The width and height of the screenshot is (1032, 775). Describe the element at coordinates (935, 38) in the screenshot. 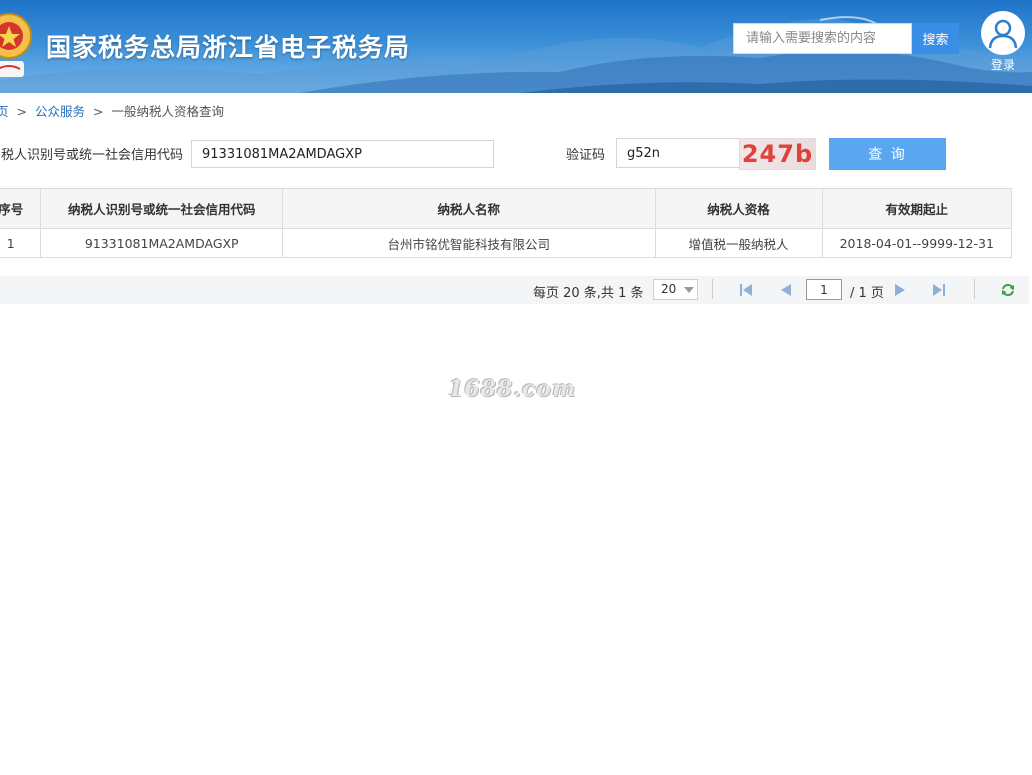

I see `search-button: 搜索` at that location.